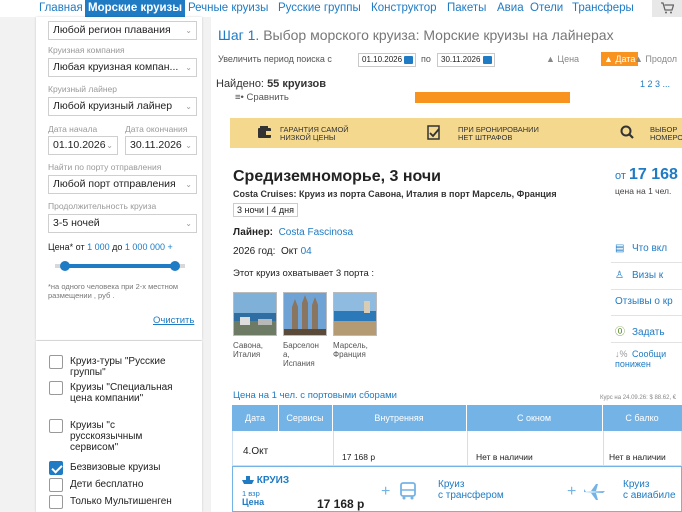 The height and width of the screenshot is (512, 682). I want to click on row-inner-price: 17 168 р, so click(358, 457).